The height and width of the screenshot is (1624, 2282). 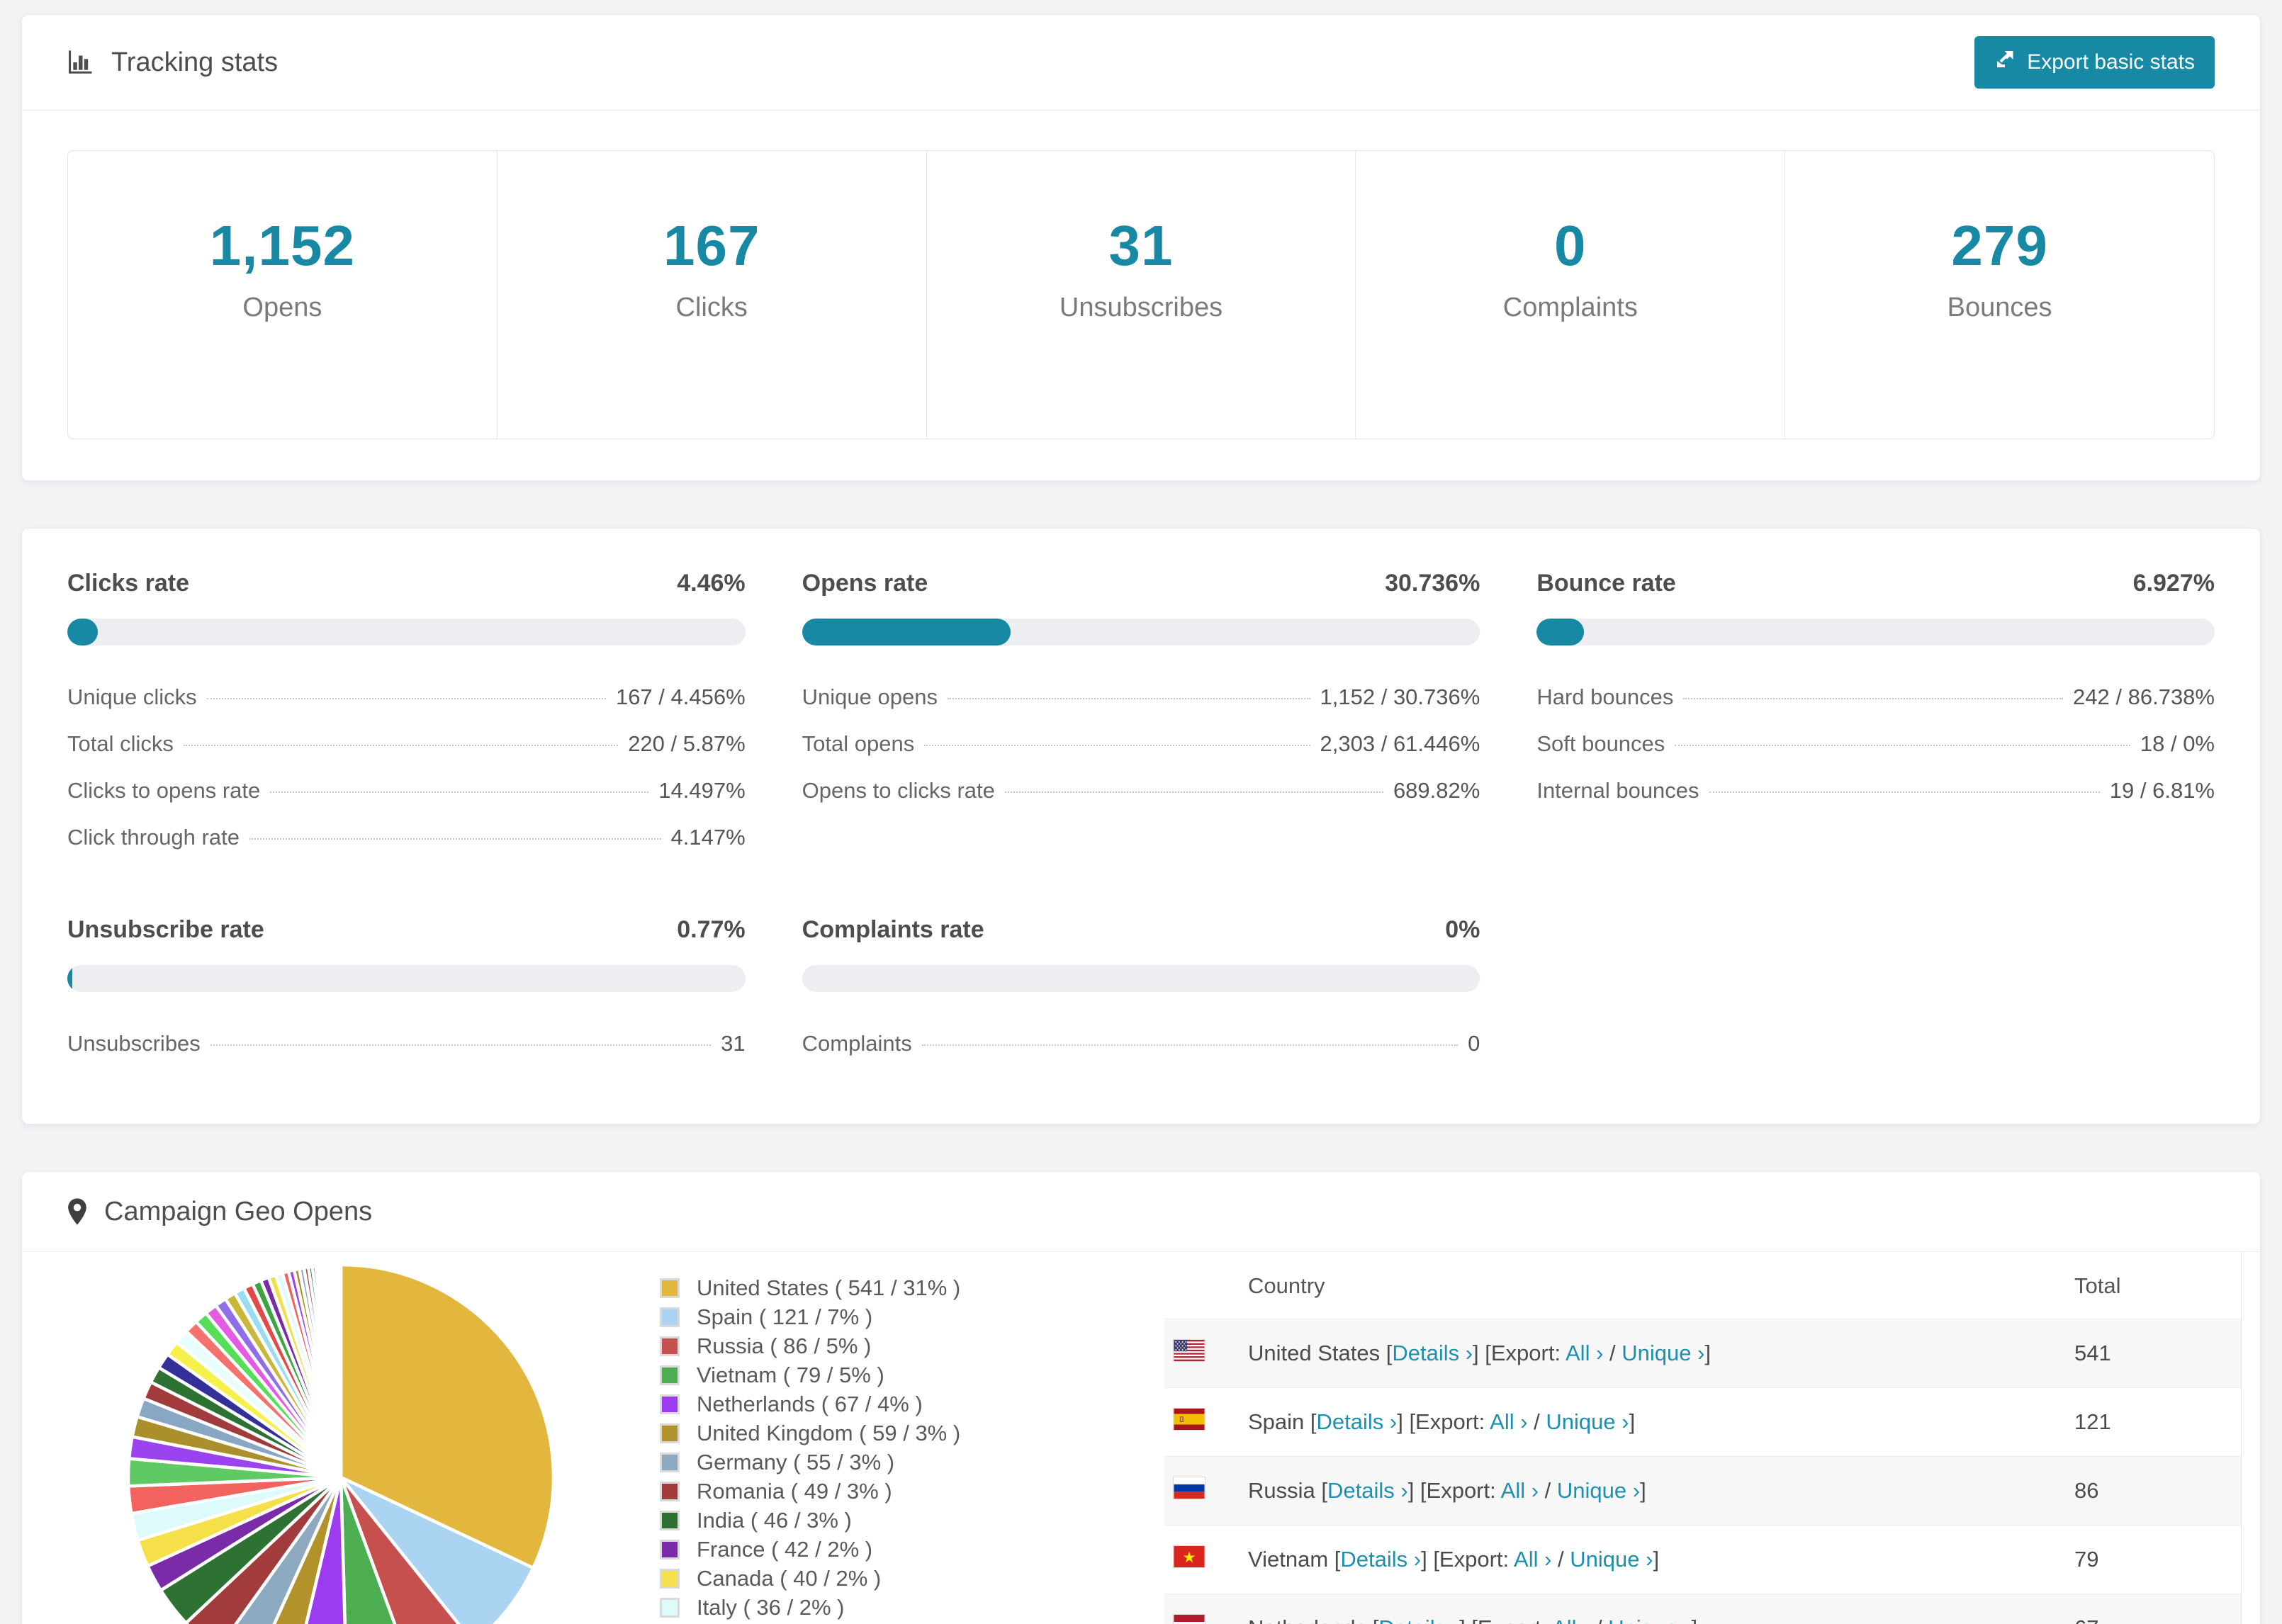 I want to click on legend-item-netherlands: Netherlands ( 67 / 4% ), so click(x=810, y=1404).